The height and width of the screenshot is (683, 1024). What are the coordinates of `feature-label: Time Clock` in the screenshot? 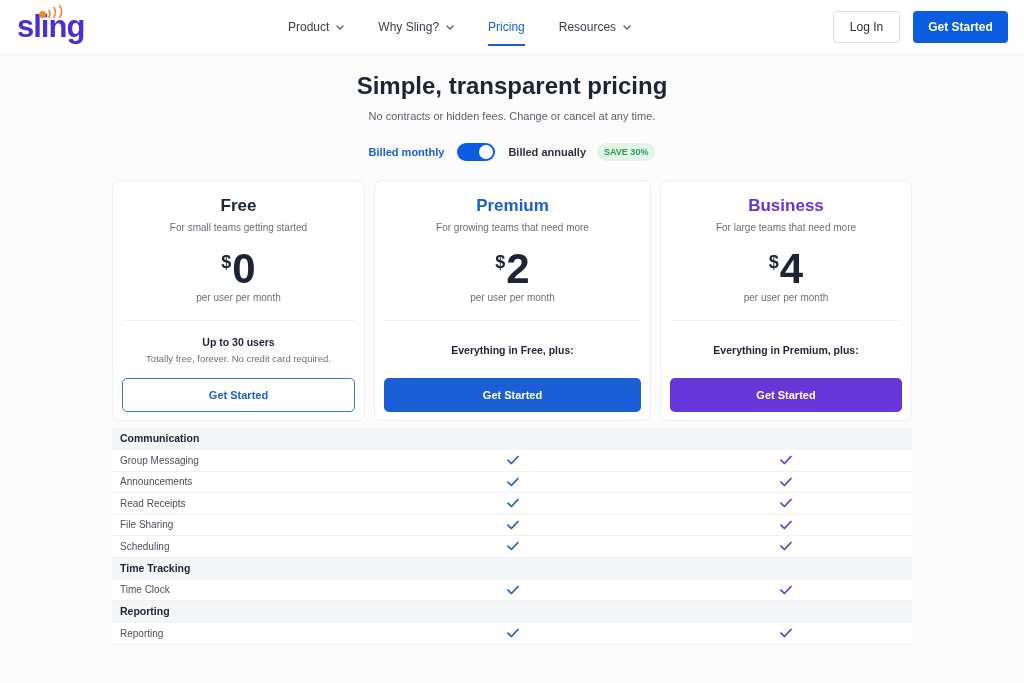 It's located at (145, 590).